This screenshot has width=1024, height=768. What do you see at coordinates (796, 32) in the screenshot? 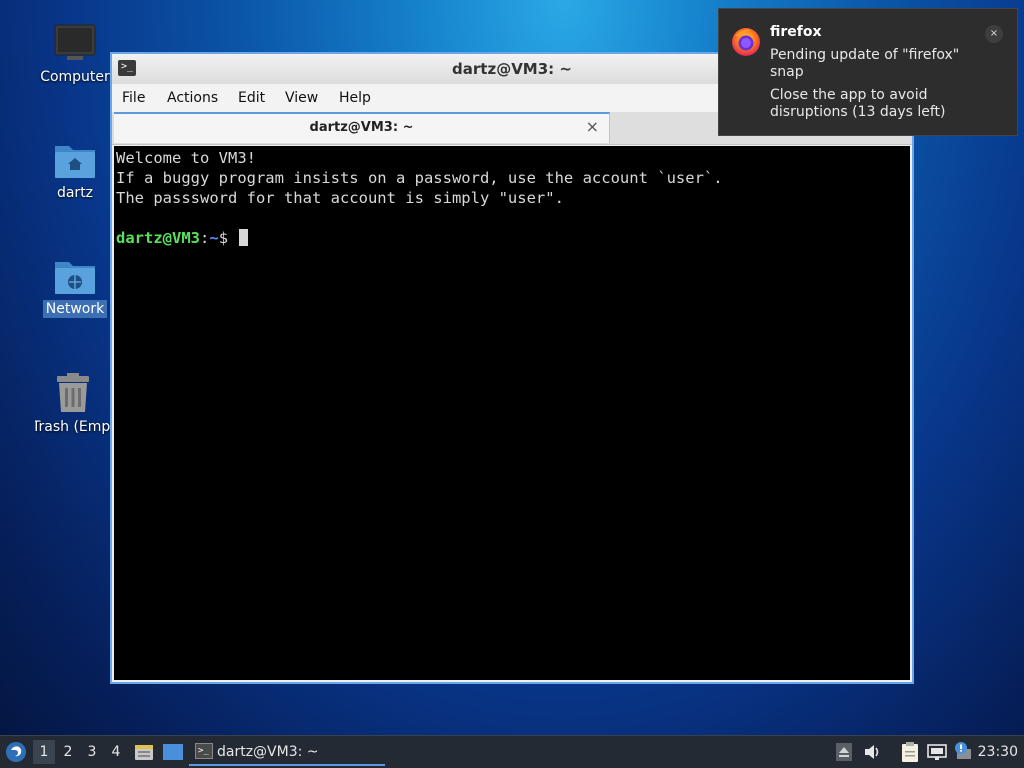
I see `notification-app-name: firefox` at bounding box center [796, 32].